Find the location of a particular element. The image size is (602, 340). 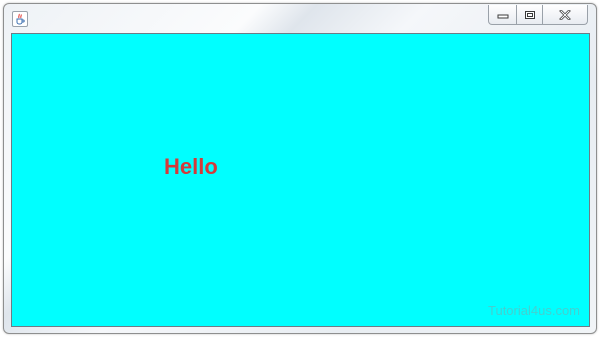

java-cup-icon is located at coordinates (20, 19).